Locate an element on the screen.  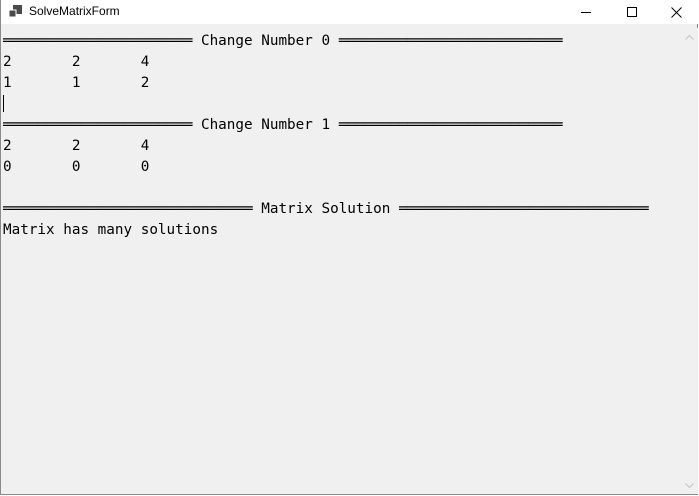
minimize-icon is located at coordinates (586, 12).